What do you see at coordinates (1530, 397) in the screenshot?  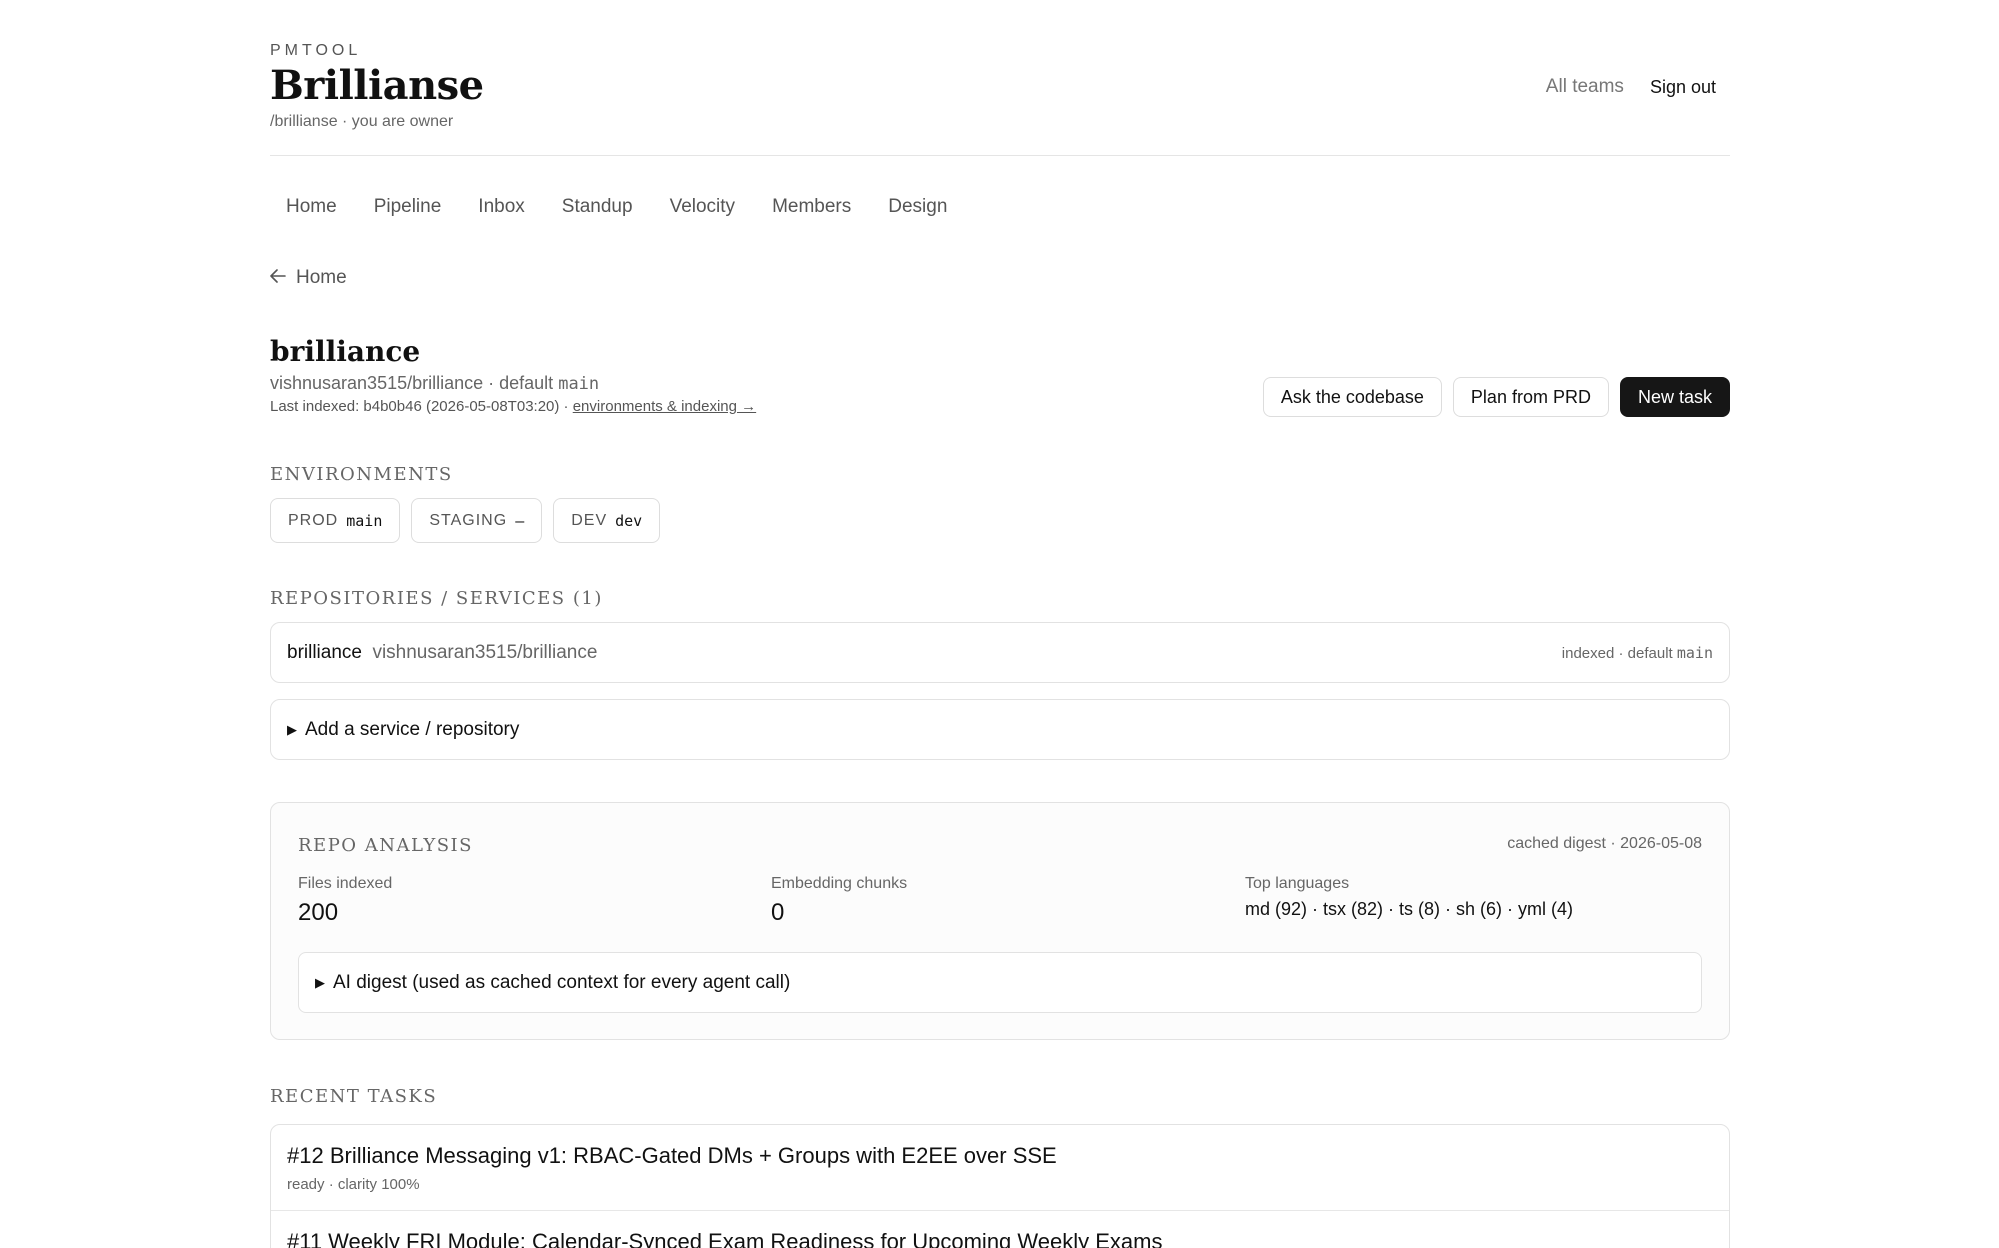 I see `plan-from-prd-button: Plan from PRD` at bounding box center [1530, 397].